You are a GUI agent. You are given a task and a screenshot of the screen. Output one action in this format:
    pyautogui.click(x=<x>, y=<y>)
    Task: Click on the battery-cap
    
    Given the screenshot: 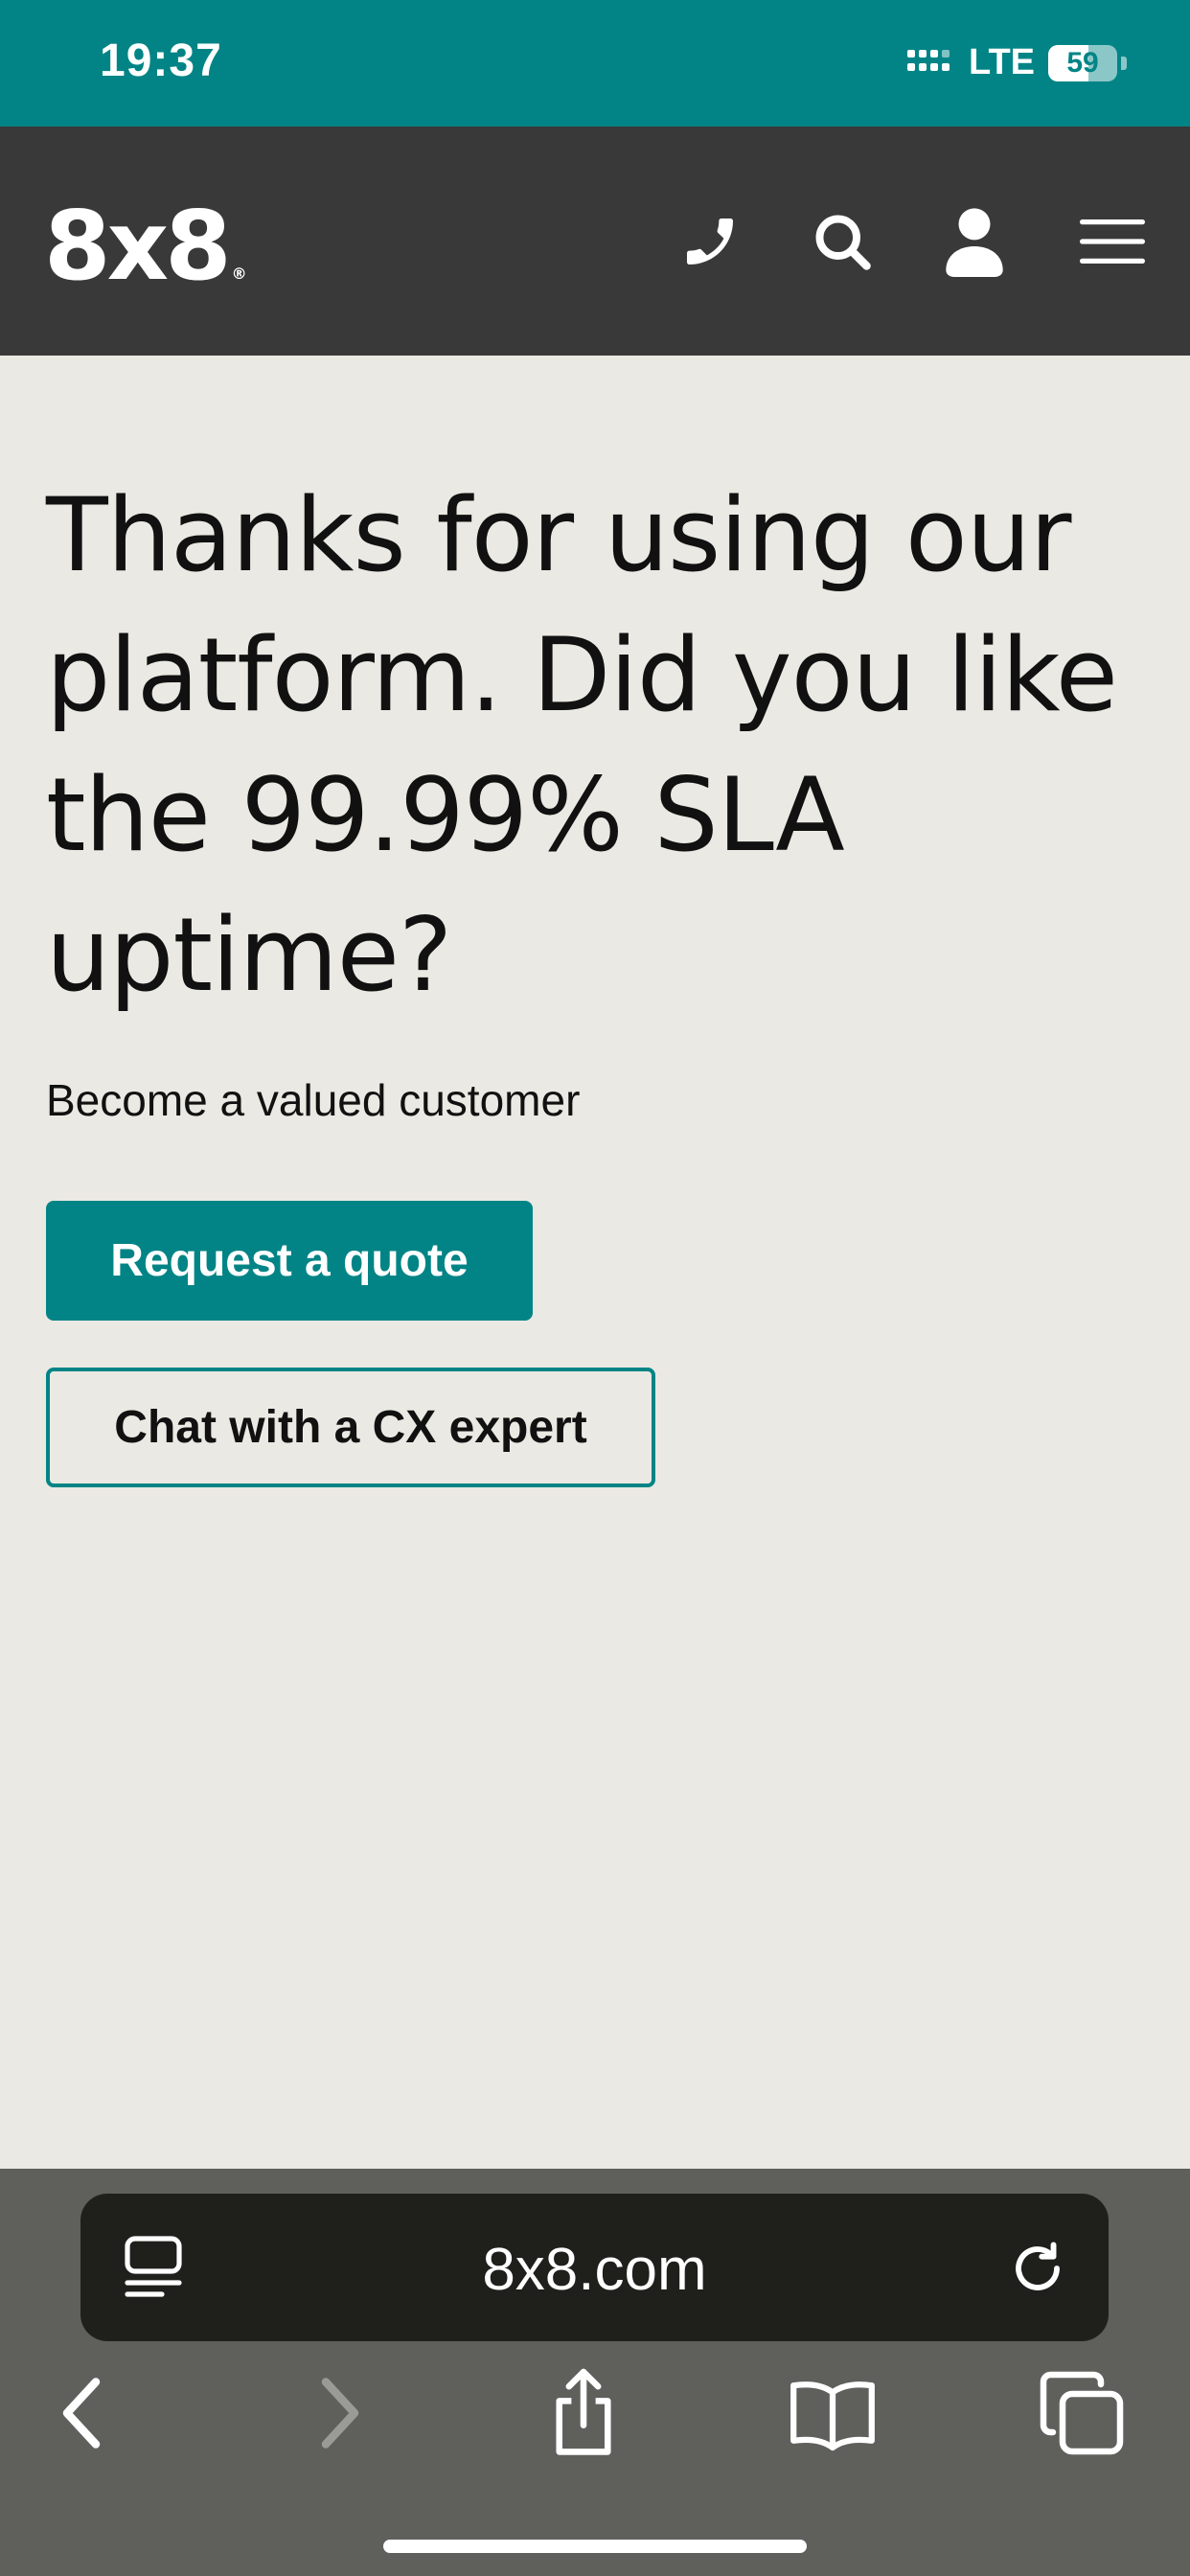 What is the action you would take?
    pyautogui.click(x=1124, y=63)
    